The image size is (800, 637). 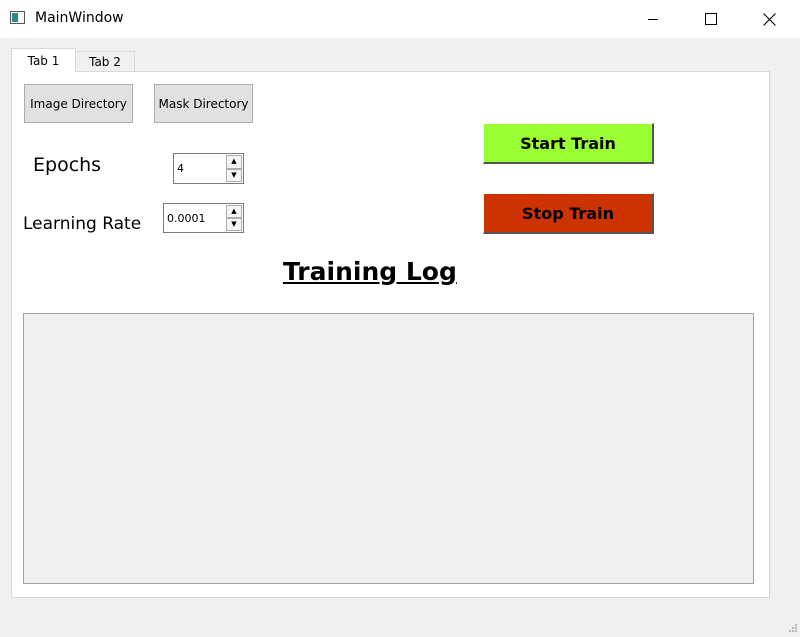 I want to click on app-window-icon, so click(x=17, y=17).